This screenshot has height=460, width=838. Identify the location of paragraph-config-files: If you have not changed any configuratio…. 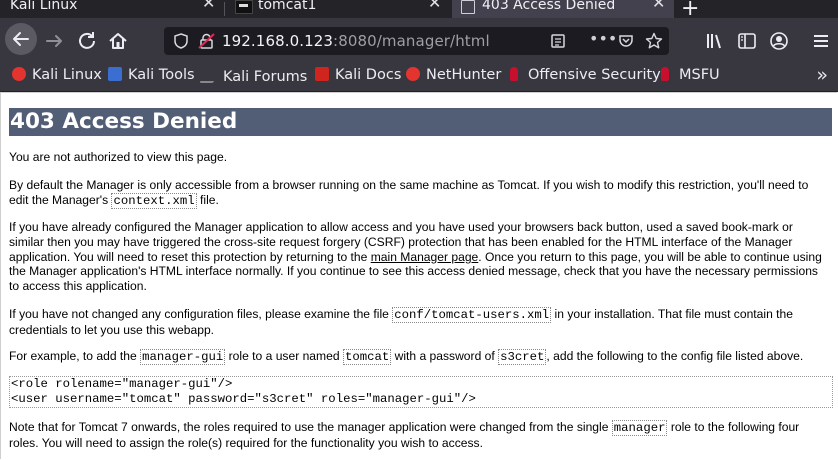
(420, 322).